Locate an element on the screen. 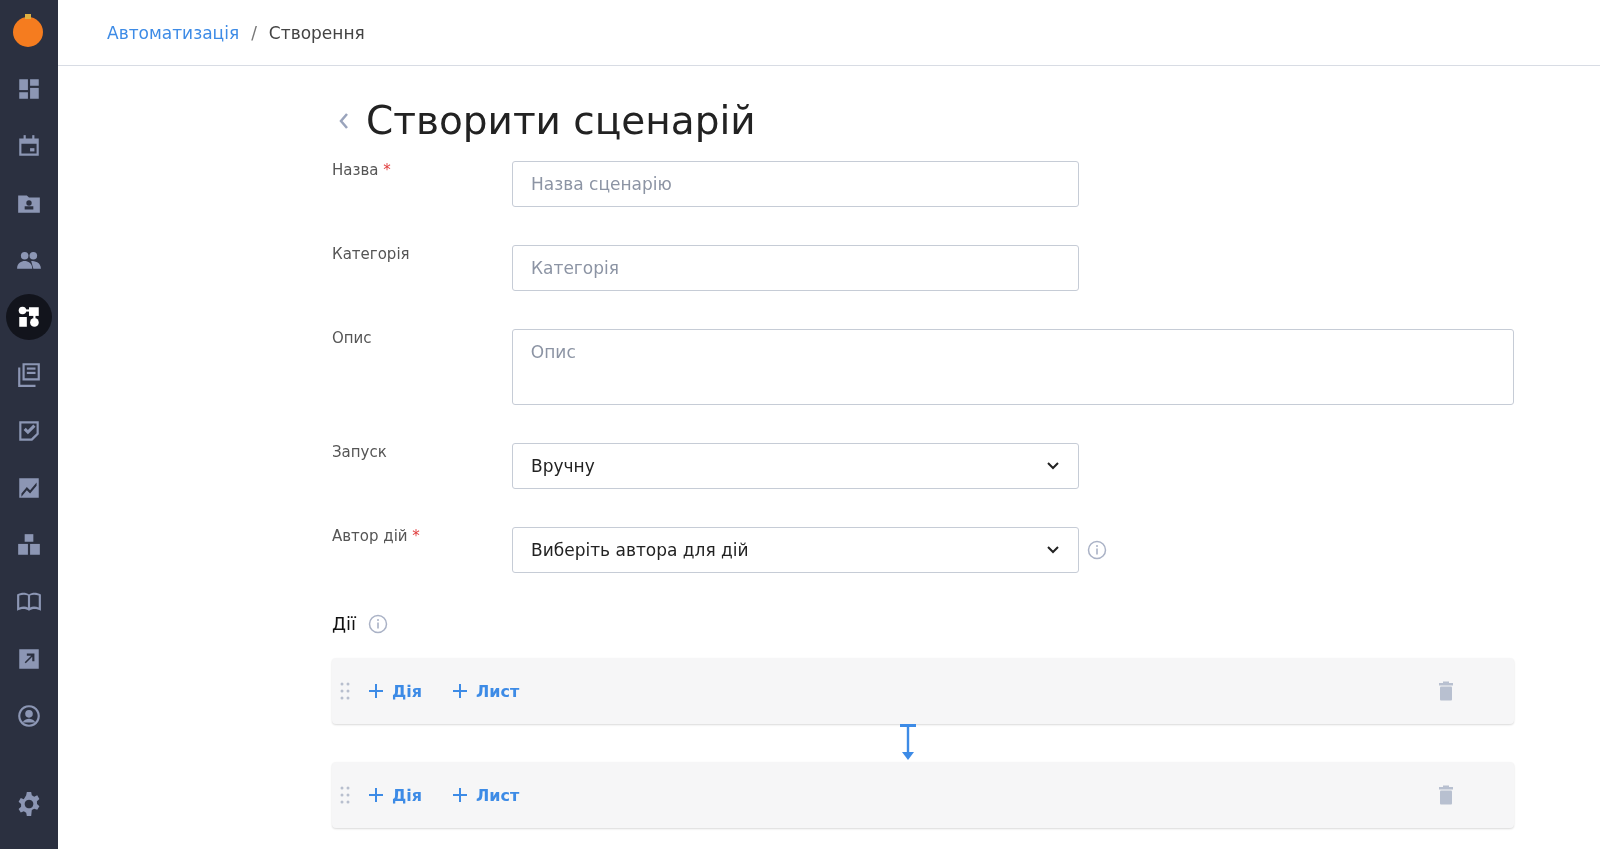 The height and width of the screenshot is (849, 1600). dropdown-field: Вручну is located at coordinates (795, 466).